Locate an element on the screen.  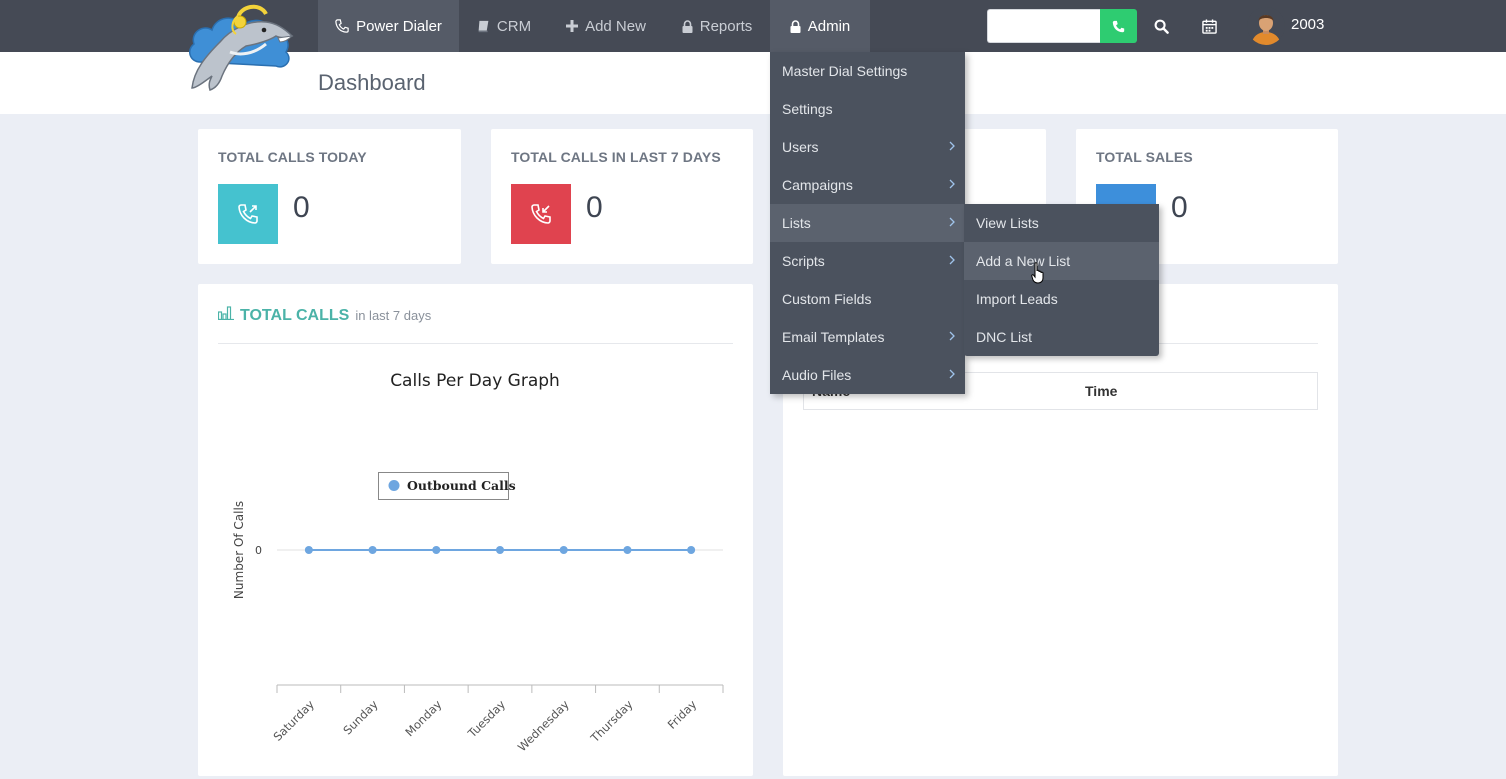
menu-item-custom-fields: Custom Fields is located at coordinates (867, 299).